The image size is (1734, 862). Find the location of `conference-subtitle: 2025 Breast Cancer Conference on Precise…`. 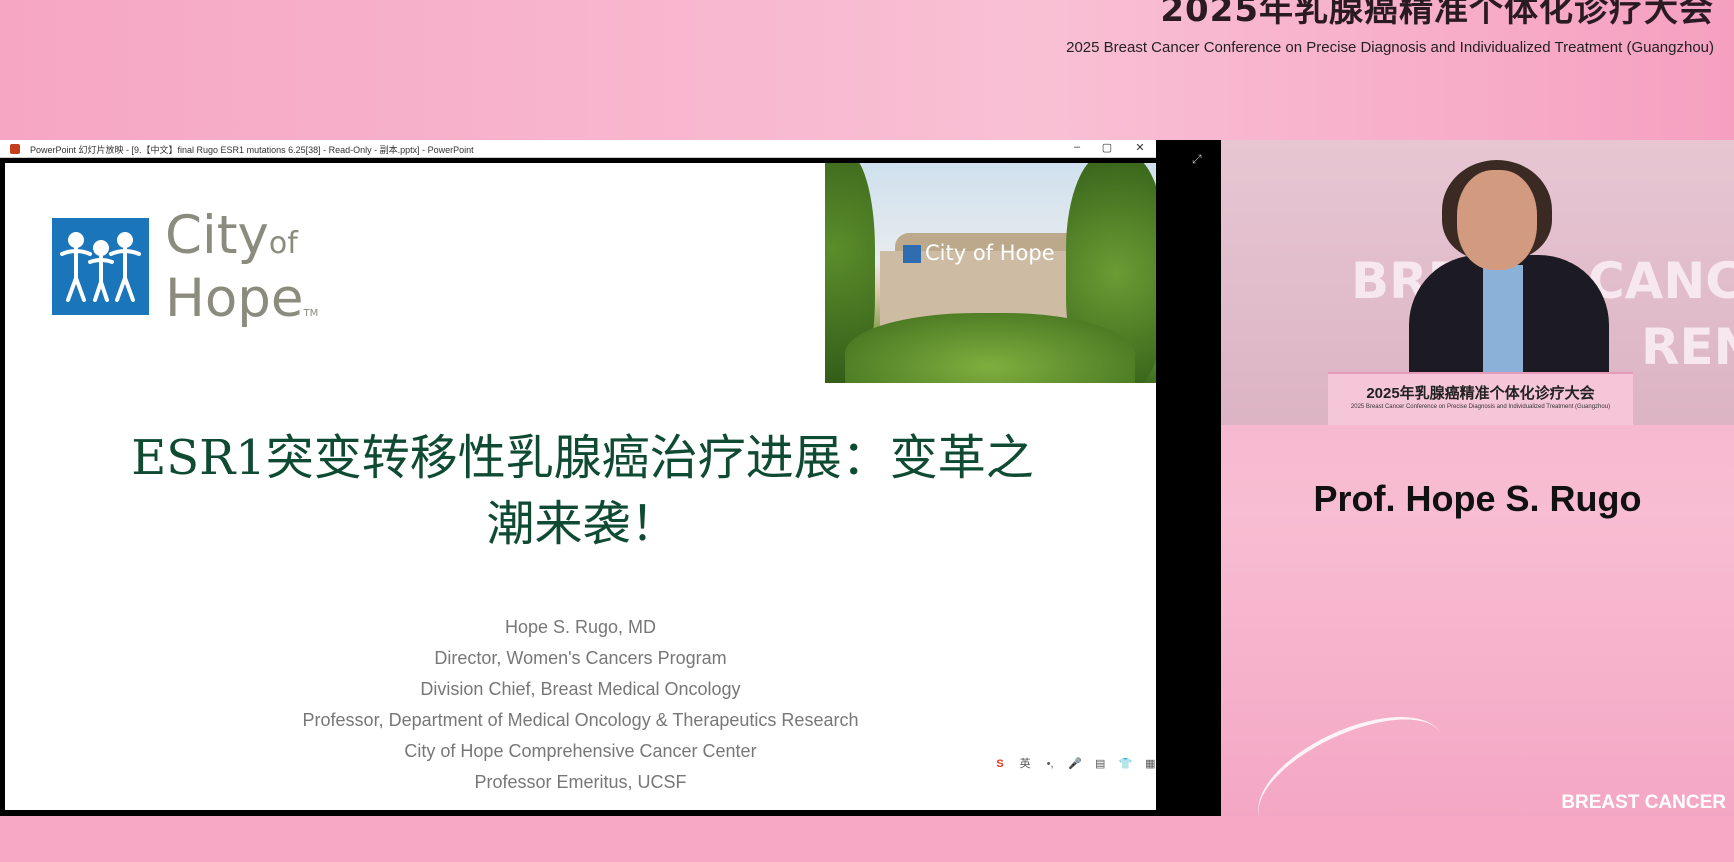

conference-subtitle: 2025 Breast Cancer Conference on Precise… is located at coordinates (1390, 47).